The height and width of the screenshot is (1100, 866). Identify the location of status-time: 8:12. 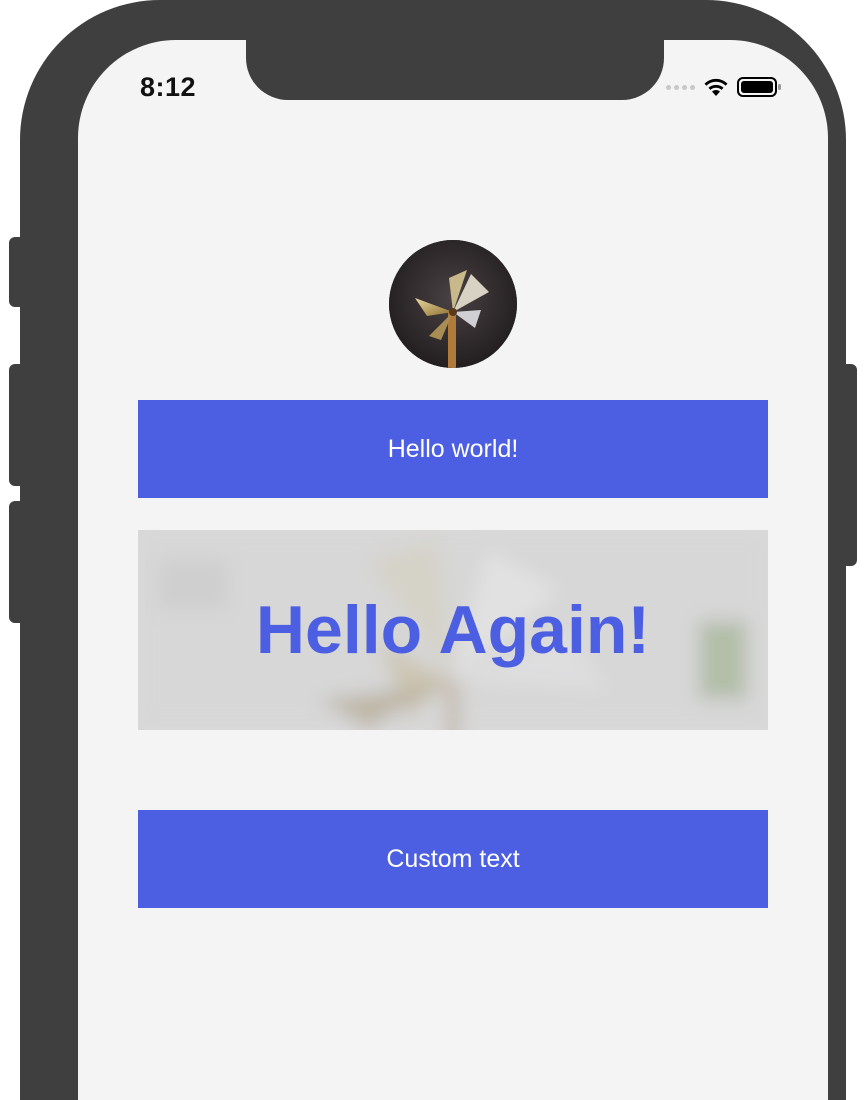
(168, 87).